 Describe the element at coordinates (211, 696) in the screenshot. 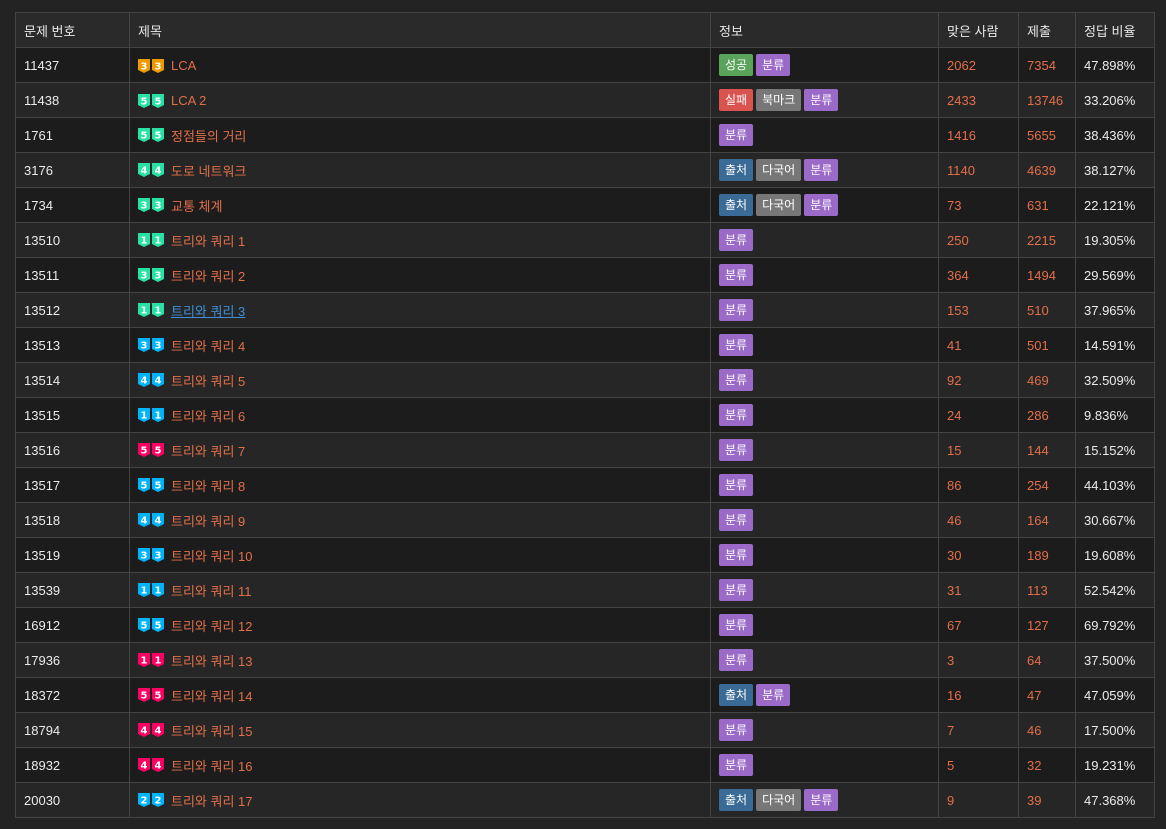

I see `problem-title-link: 트리와 쿼리 14` at that location.